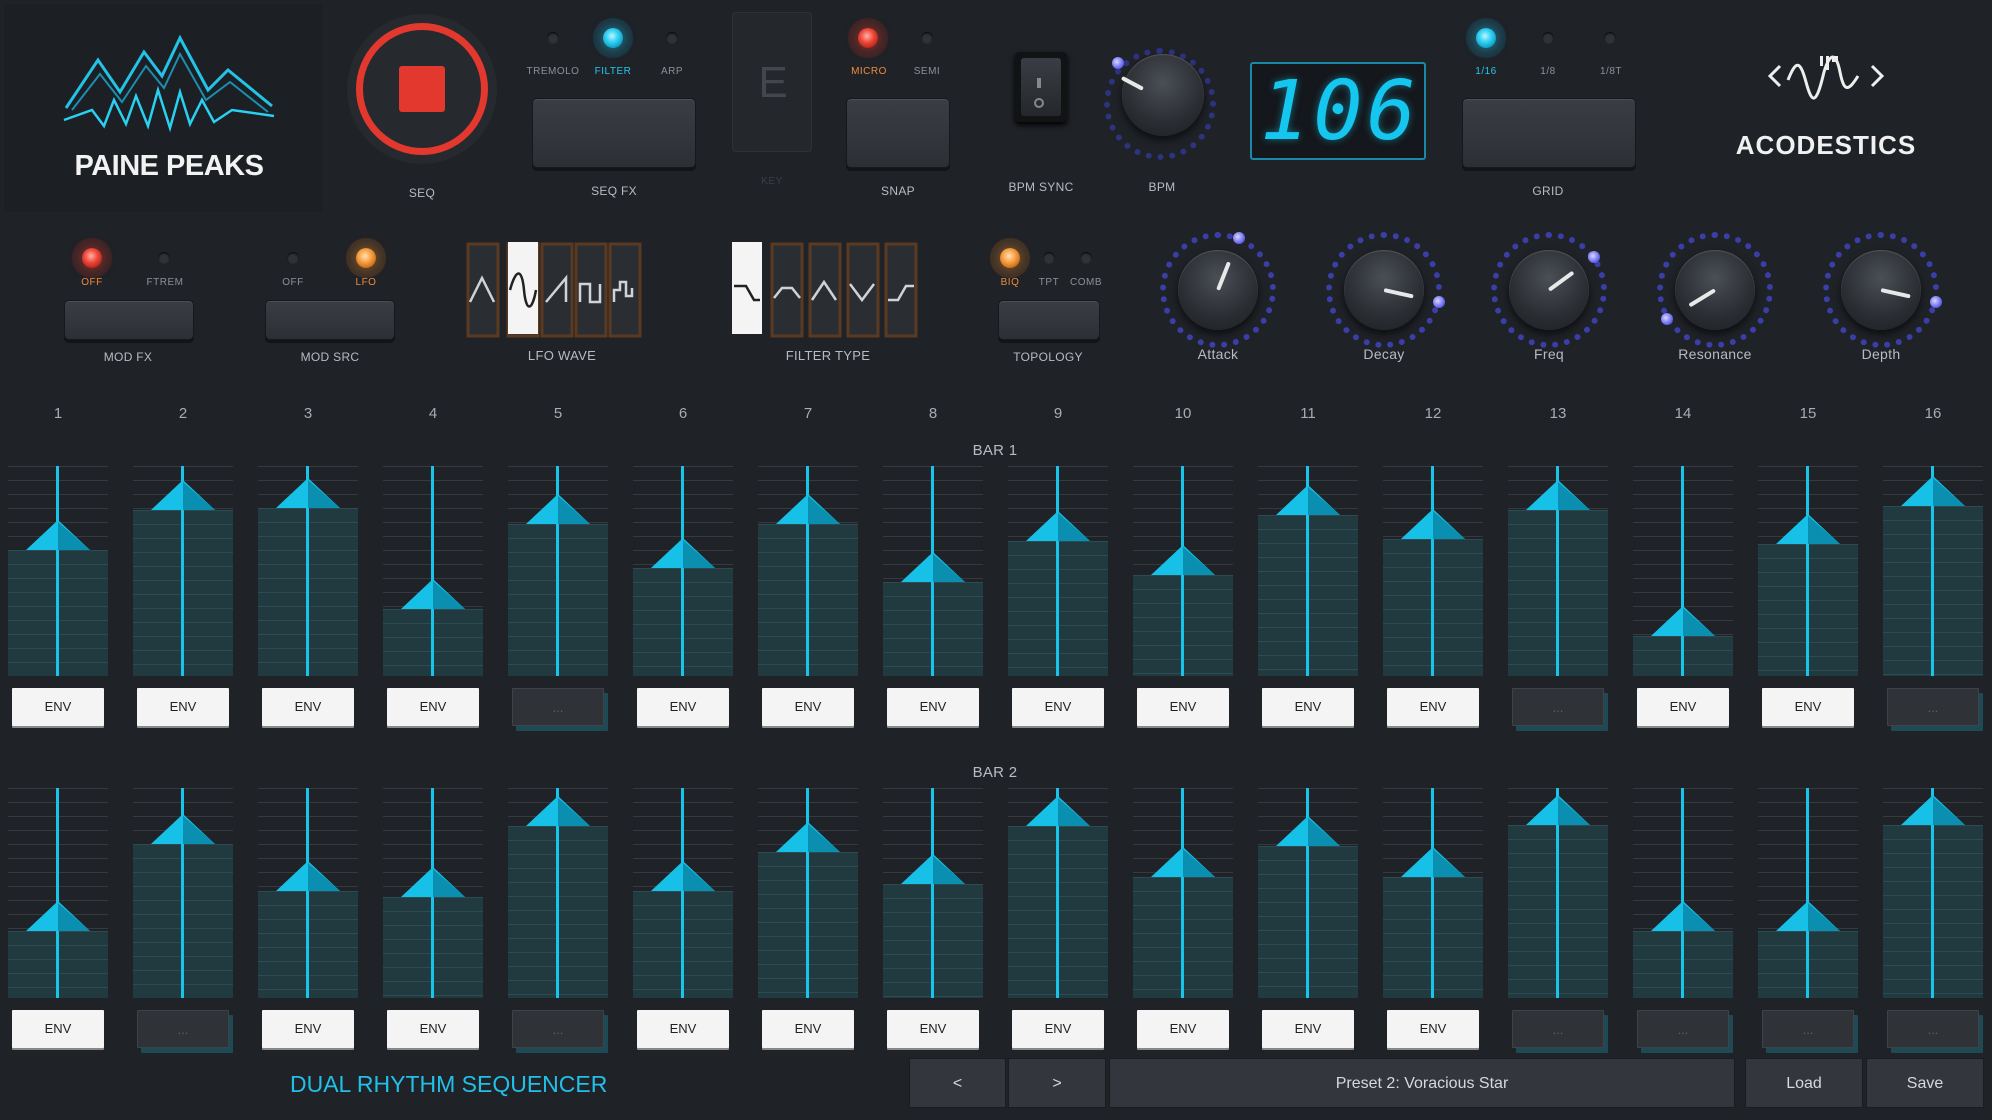 The image size is (1992, 1120). Describe the element at coordinates (957, 1083) in the screenshot. I see `prev-preset-button: <` at that location.